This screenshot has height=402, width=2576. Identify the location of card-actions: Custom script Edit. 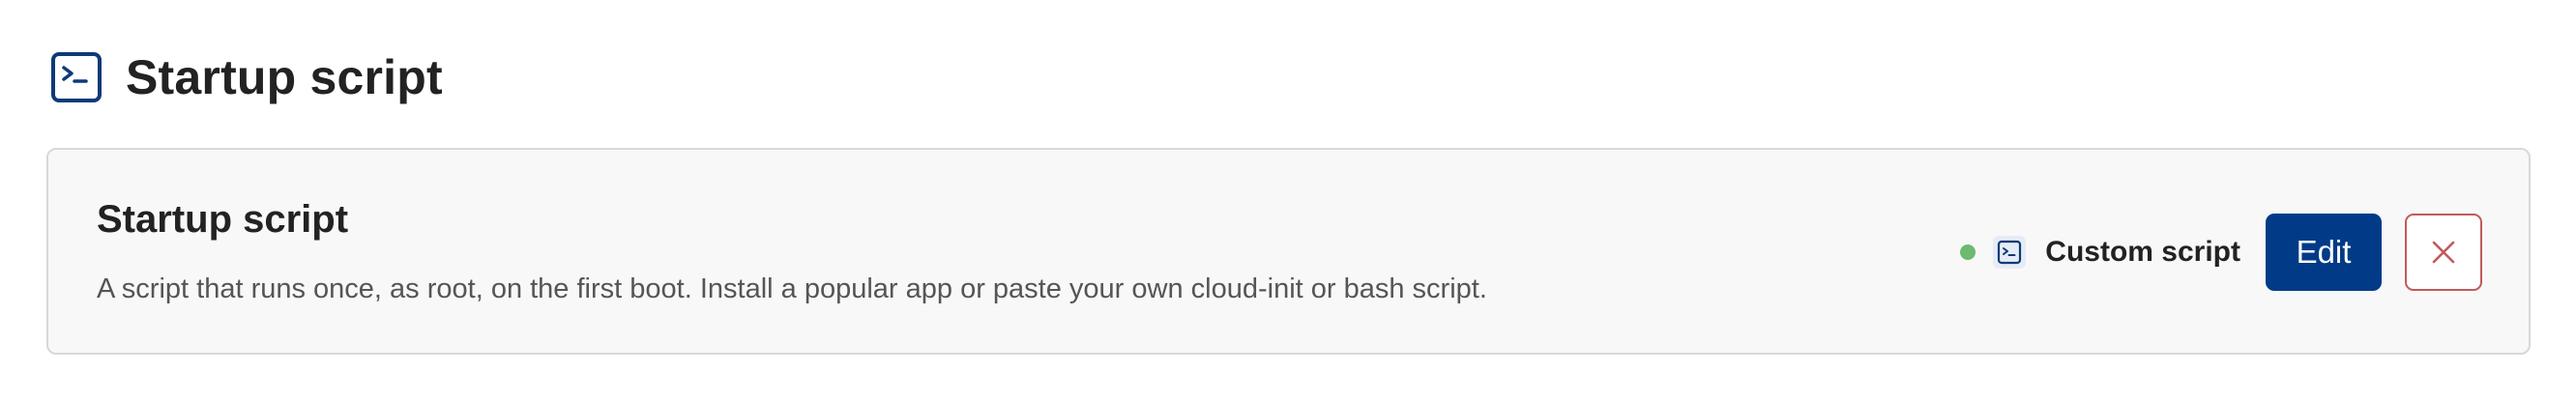
(2221, 252).